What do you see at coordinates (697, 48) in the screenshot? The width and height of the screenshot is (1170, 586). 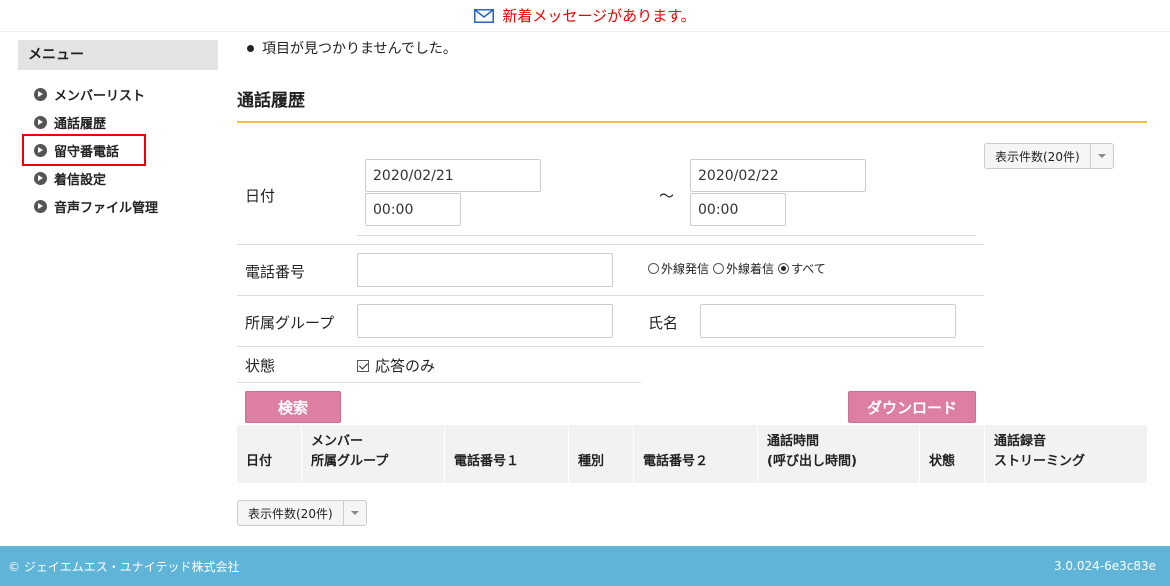 I see `no-items-message: 項目が見つかりませんでした。` at bounding box center [697, 48].